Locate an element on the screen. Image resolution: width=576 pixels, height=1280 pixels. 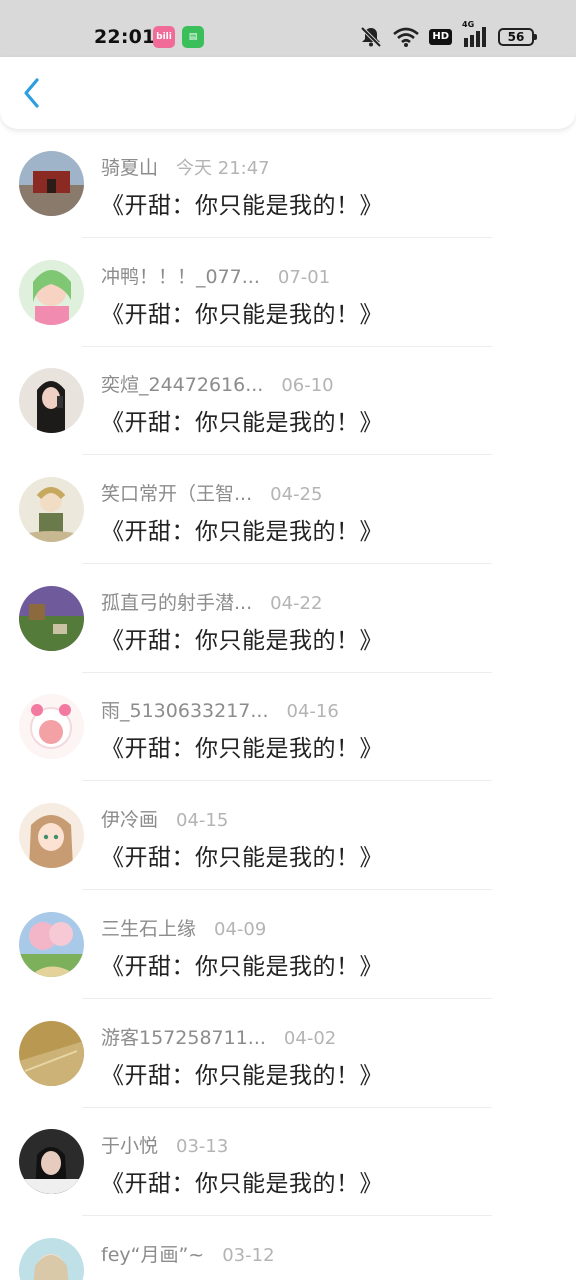
nav-bar is located at coordinates (288, 93).